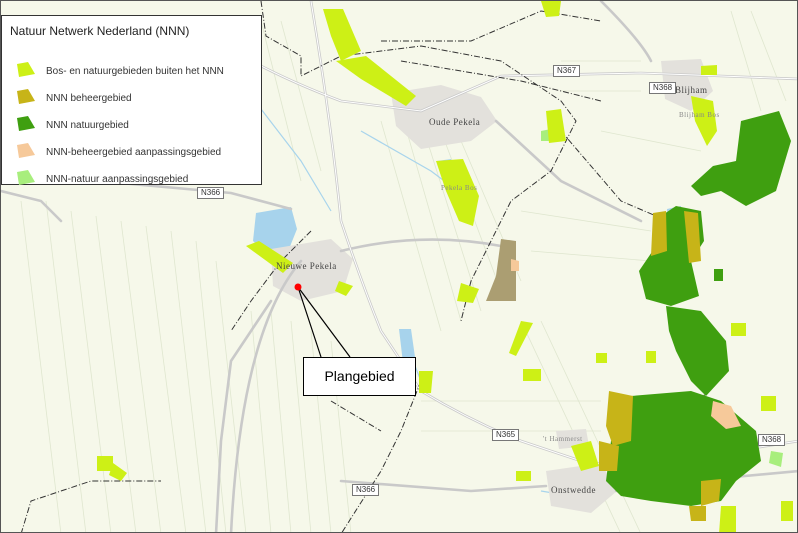  I want to click on road-shield-n368: N368, so click(663, 88).